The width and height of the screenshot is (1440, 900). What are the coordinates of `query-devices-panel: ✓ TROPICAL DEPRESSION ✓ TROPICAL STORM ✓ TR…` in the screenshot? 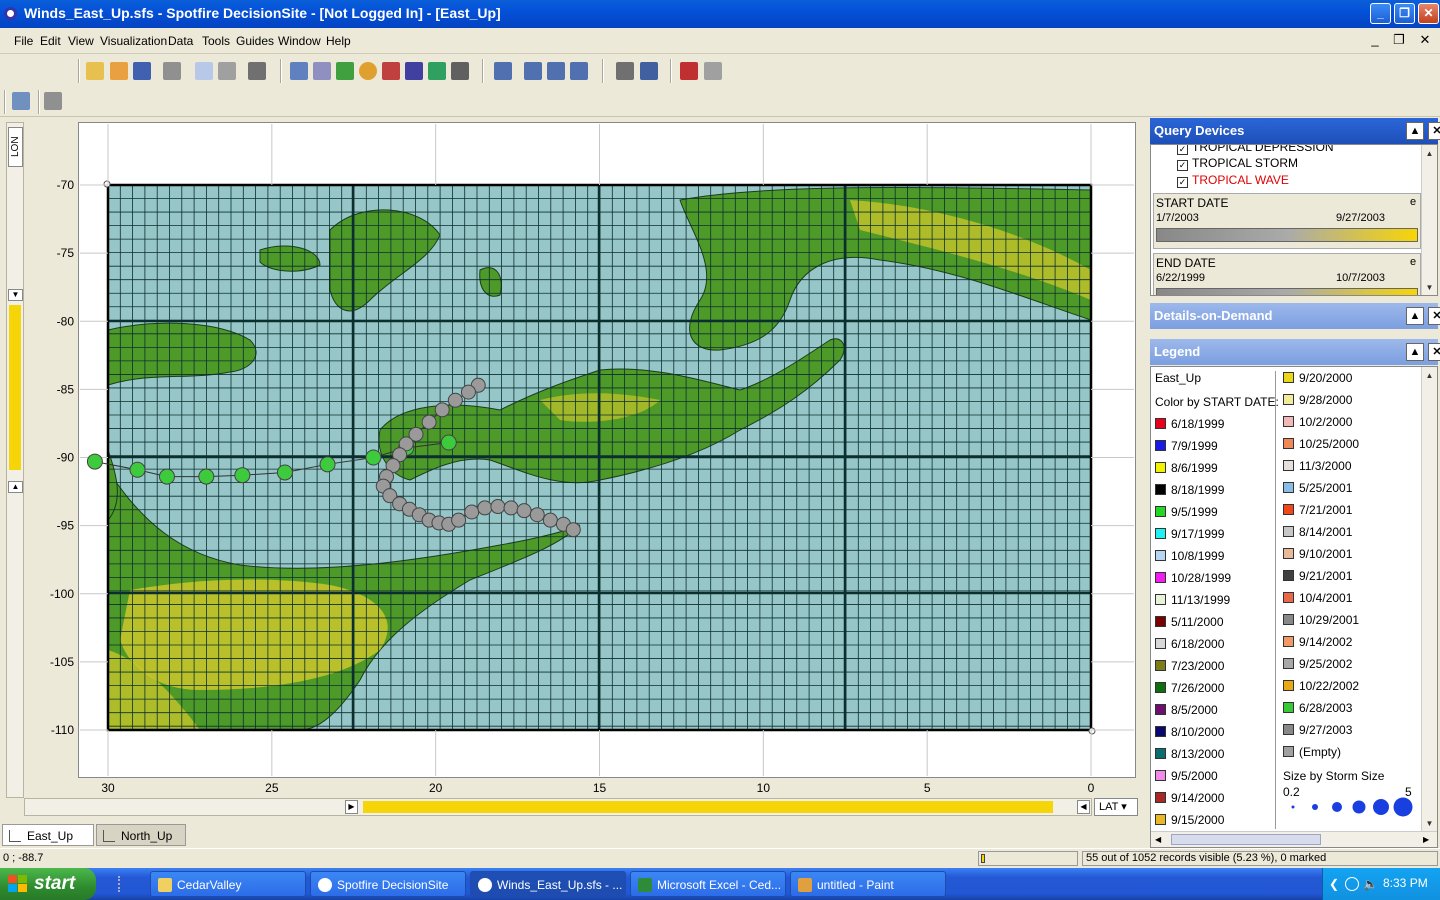 It's located at (1294, 220).